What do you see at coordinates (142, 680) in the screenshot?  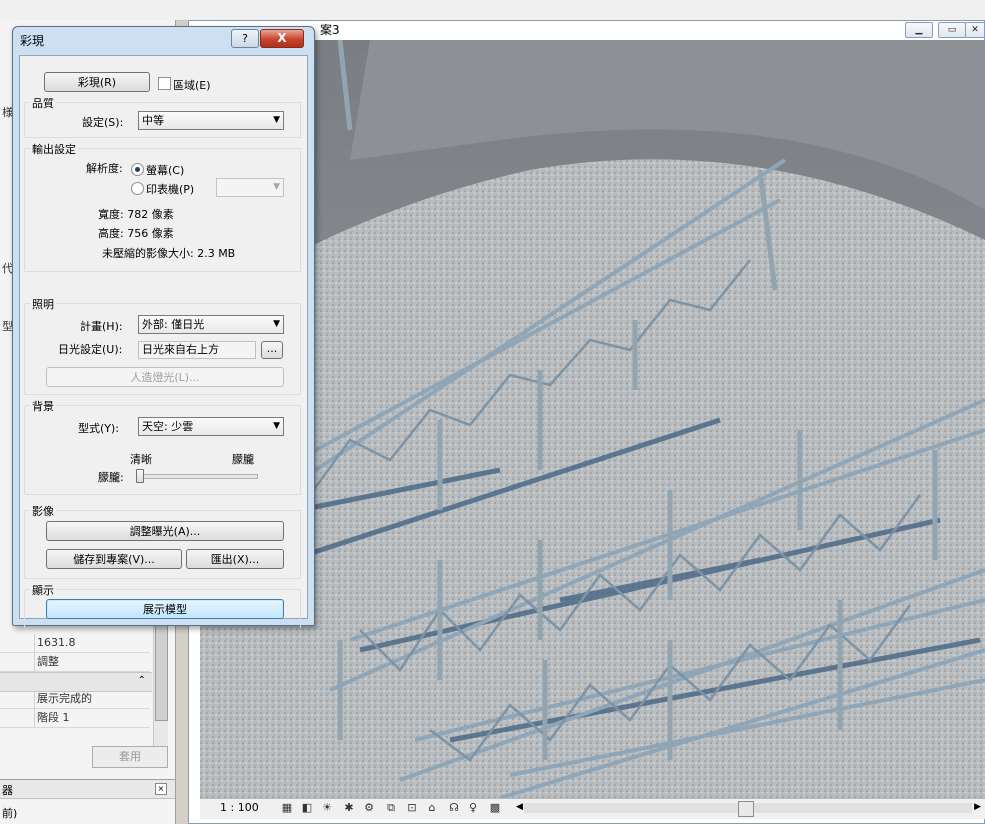 I see `collapse-icon: ⌃` at bounding box center [142, 680].